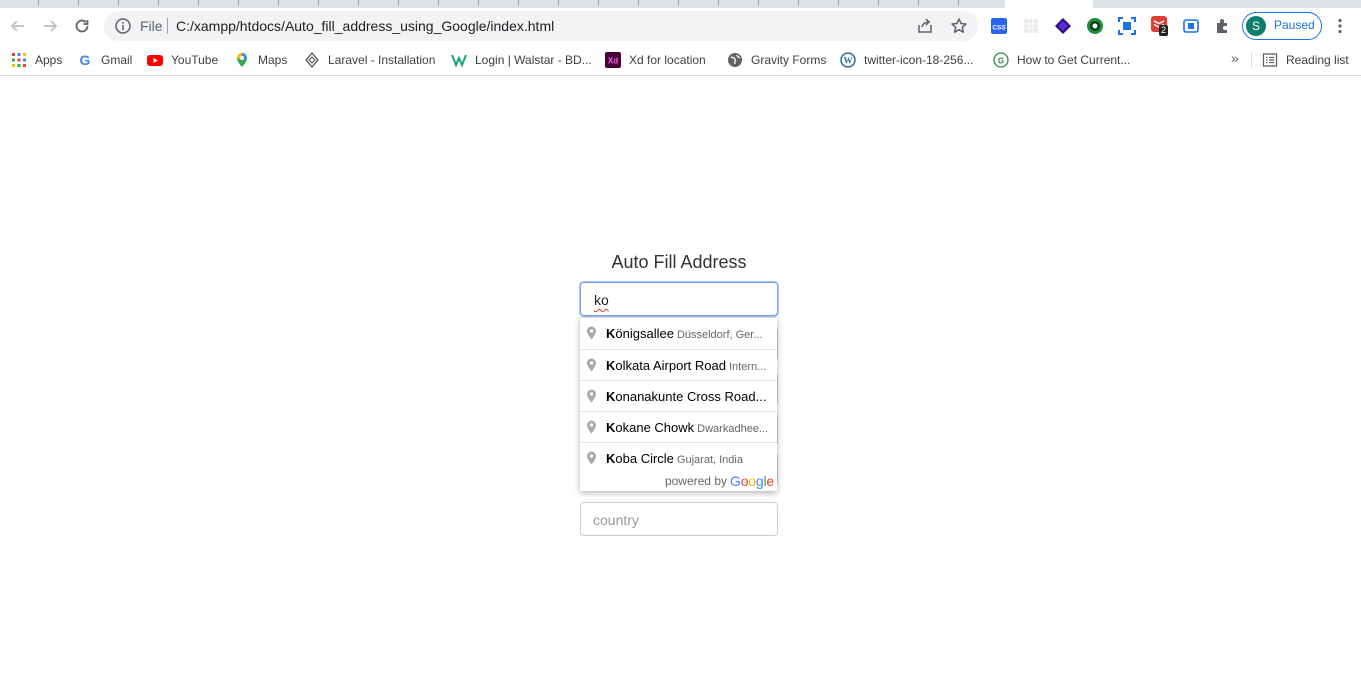 The width and height of the screenshot is (1361, 675). Describe the element at coordinates (1164, 30) in the screenshot. I see `extension-badge: 2` at that location.